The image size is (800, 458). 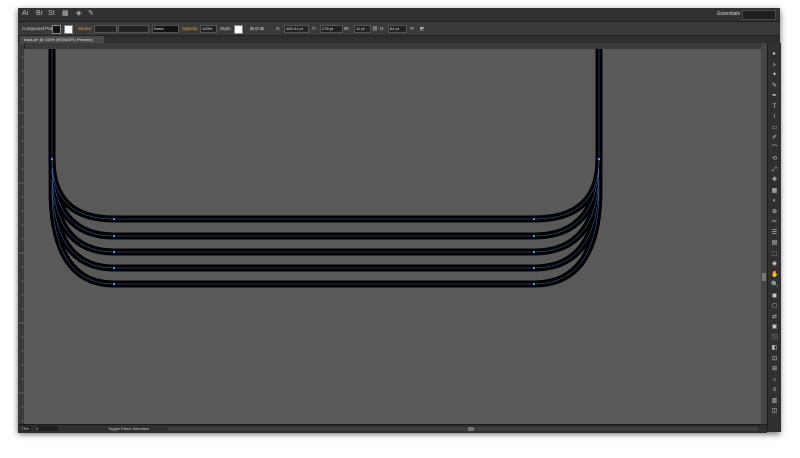 I want to click on horizontal-scrollbar, so click(x=463, y=429).